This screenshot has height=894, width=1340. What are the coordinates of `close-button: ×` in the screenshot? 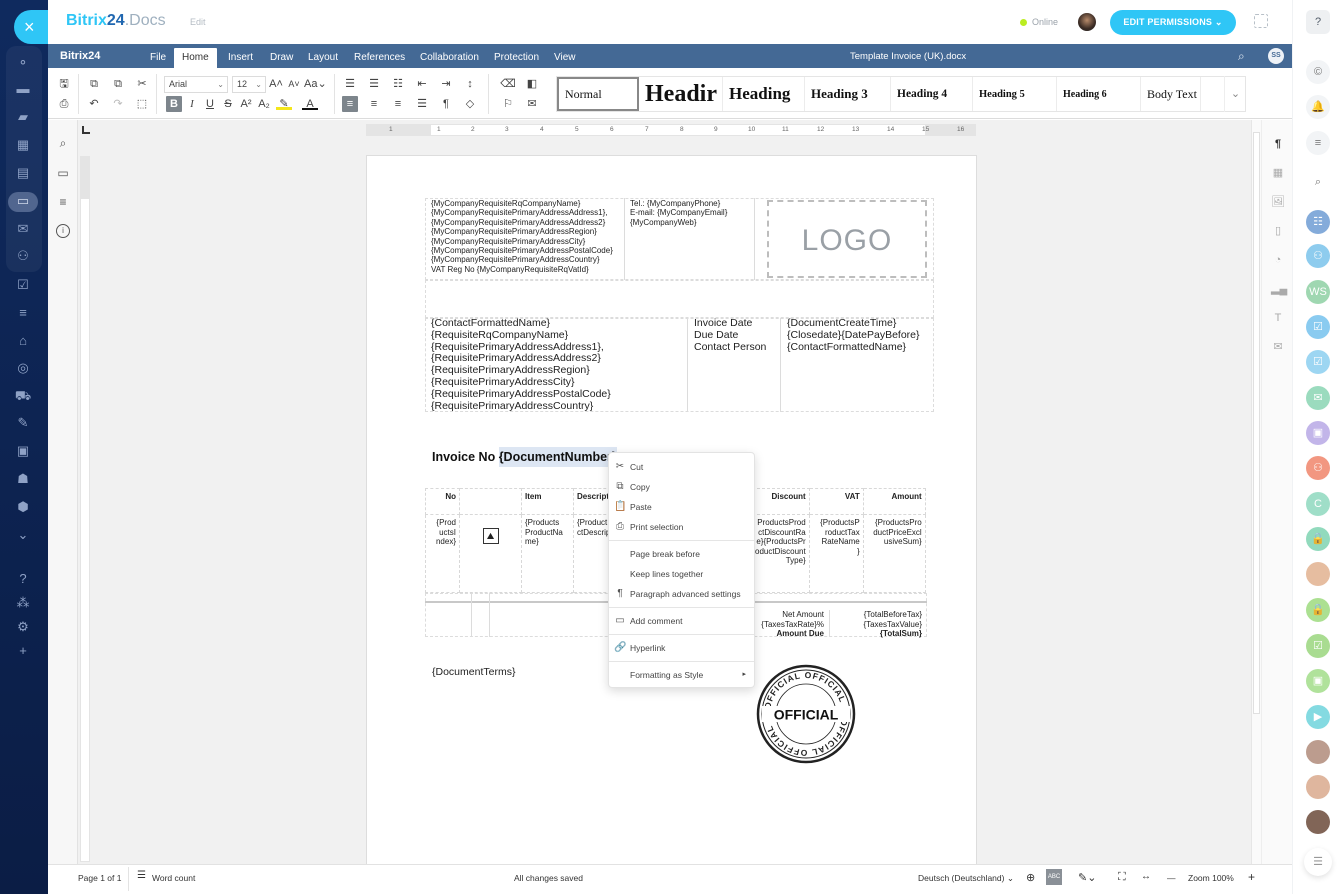 It's located at (33, 27).